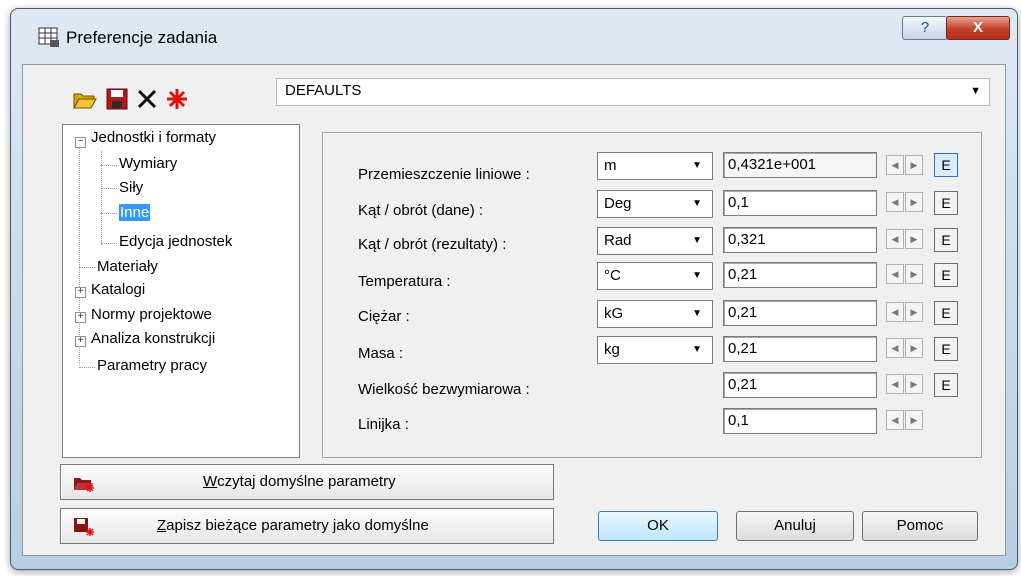 The height and width of the screenshot is (576, 1021). What do you see at coordinates (127, 266) in the screenshot?
I see `tree-item-materialy: Materiały` at bounding box center [127, 266].